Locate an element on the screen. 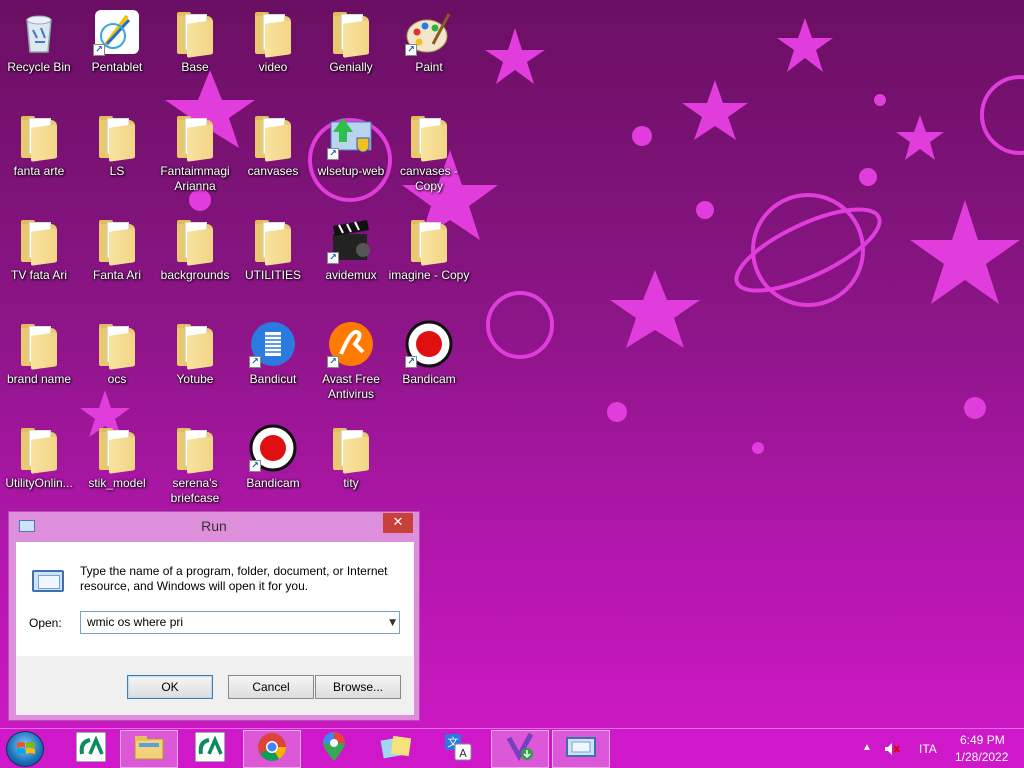 This screenshot has height=768, width=1024. desktop-icon: Genially is located at coordinates (351, 54).